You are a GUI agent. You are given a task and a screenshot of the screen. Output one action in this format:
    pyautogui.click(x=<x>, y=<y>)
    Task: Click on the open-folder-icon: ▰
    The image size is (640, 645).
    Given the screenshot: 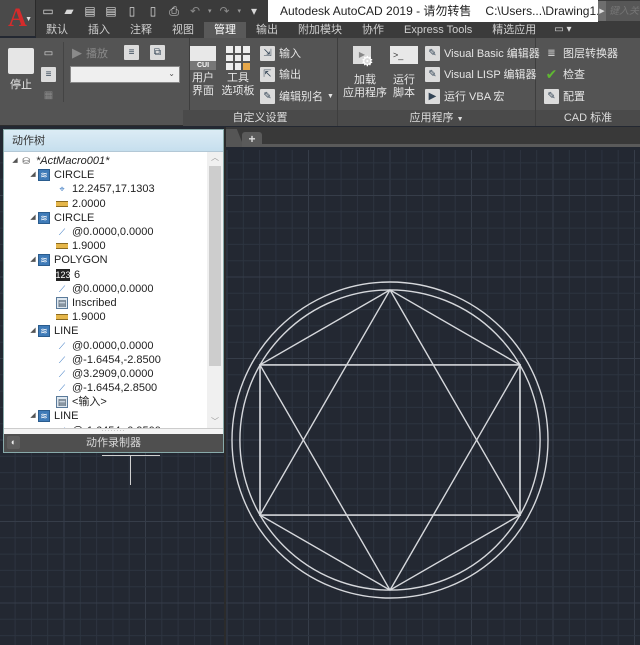 What is the action you would take?
    pyautogui.click(x=69, y=11)
    